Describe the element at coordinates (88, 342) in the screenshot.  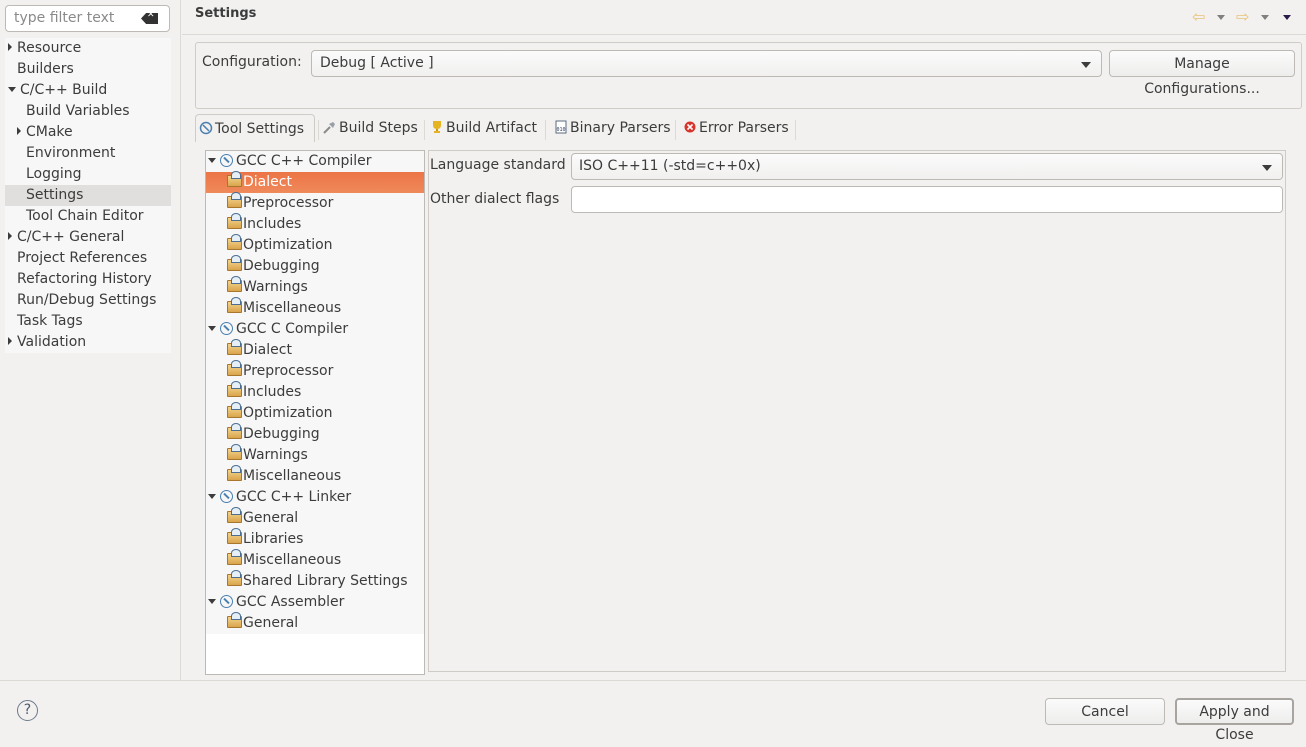
I see `sidebar-item-validation: Validation` at that location.